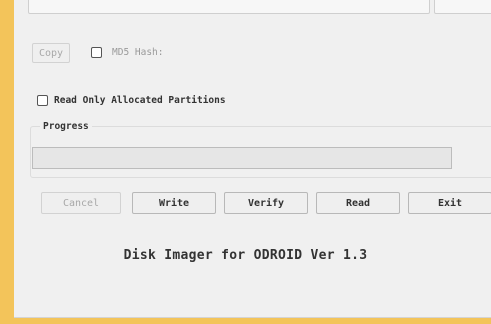  I want to click on device-select, so click(462, 7).